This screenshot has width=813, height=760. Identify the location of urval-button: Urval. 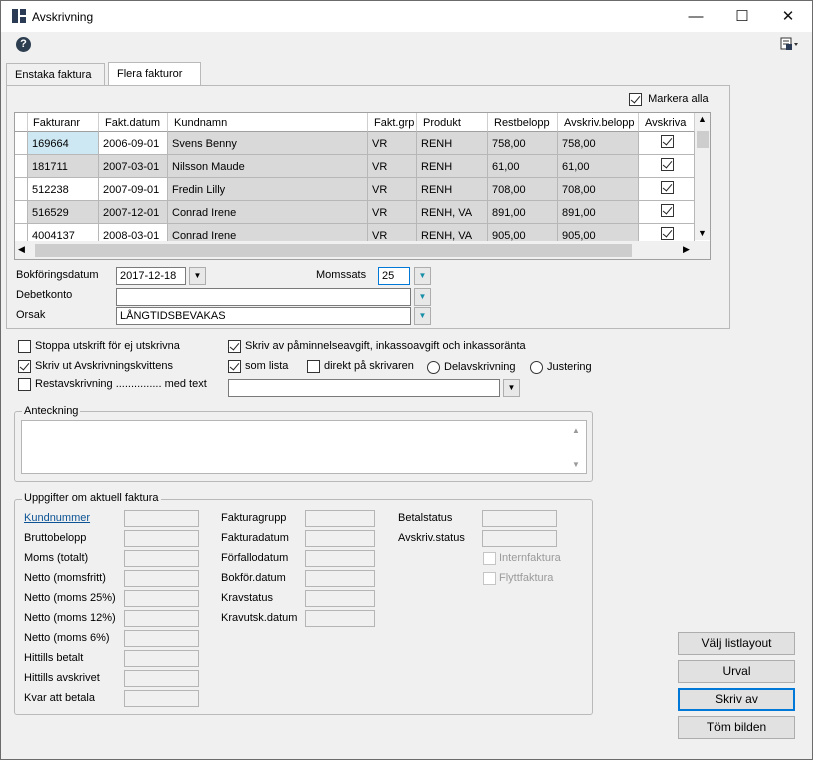
(736, 671).